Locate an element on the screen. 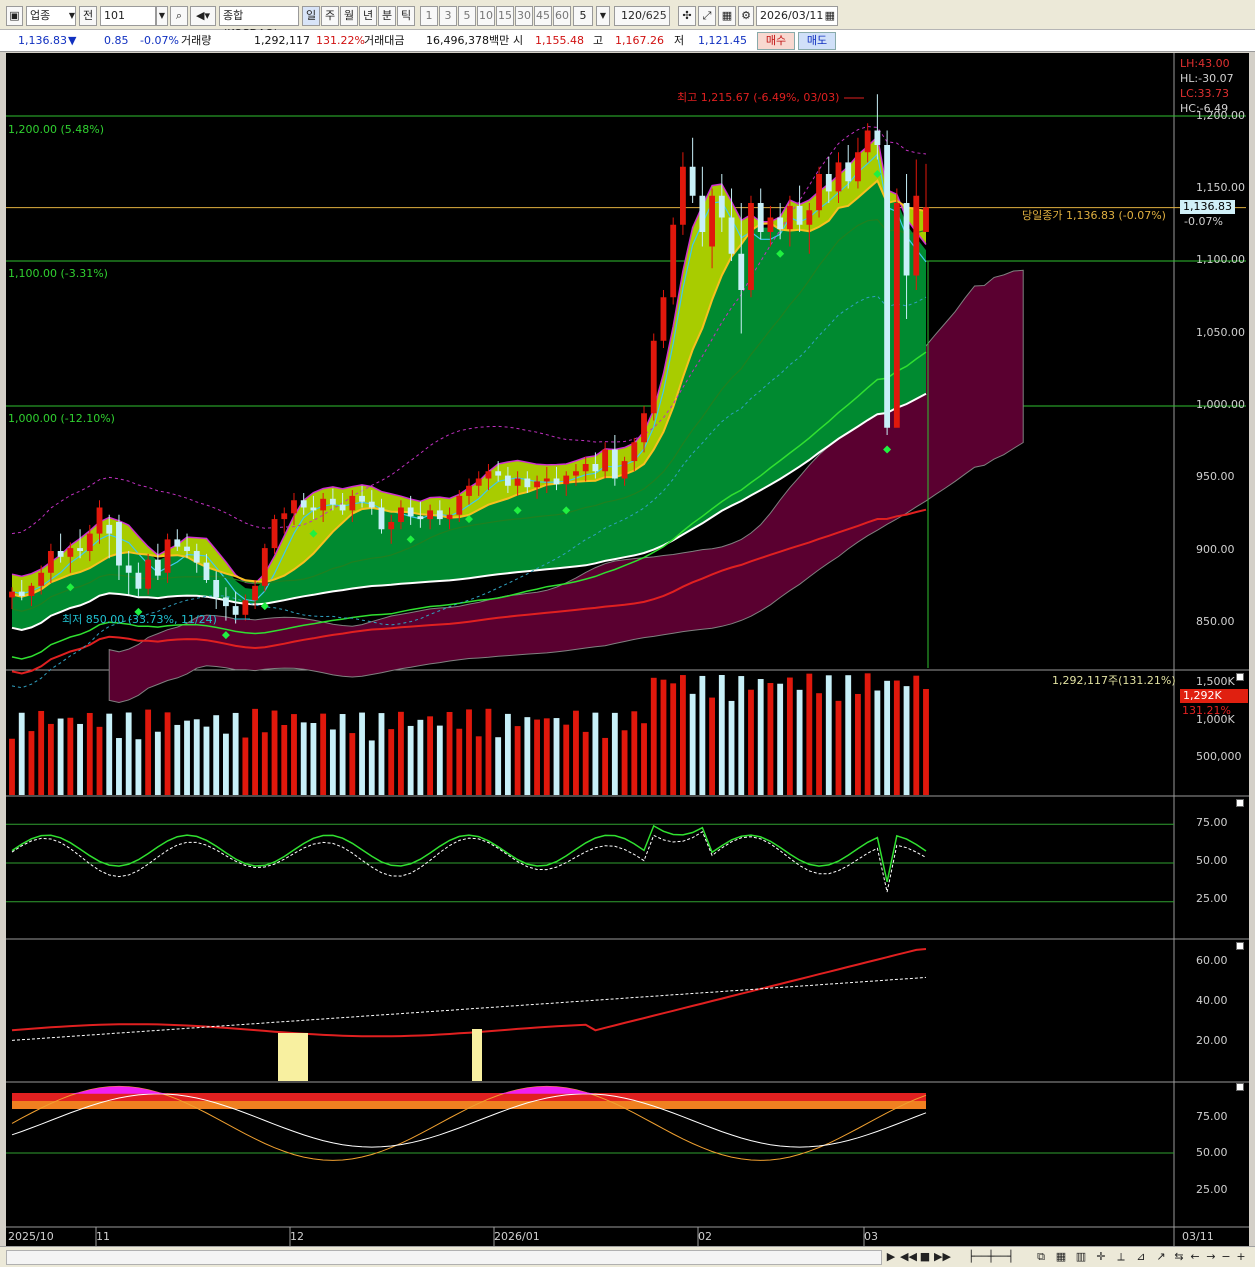  interval-tab-0: 1 is located at coordinates (429, 16).